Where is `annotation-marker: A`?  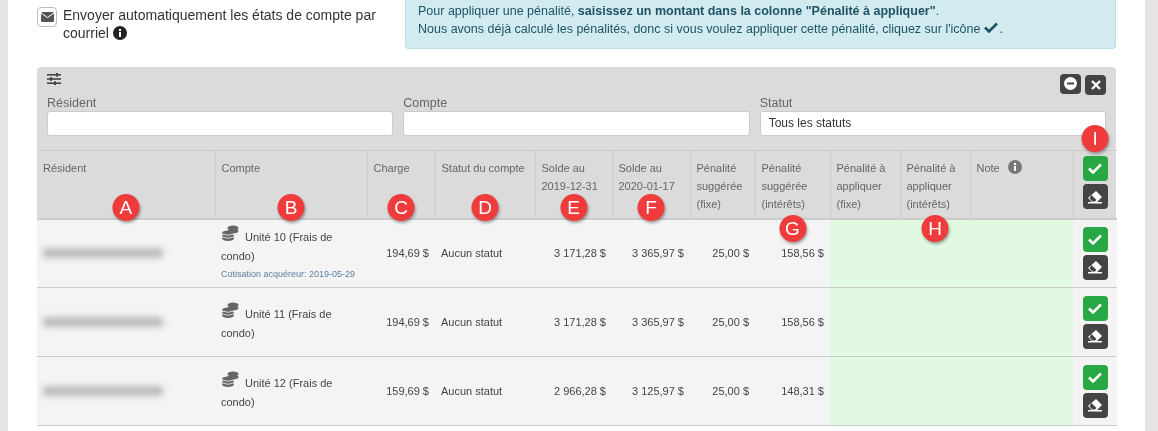
annotation-marker: A is located at coordinates (126, 207).